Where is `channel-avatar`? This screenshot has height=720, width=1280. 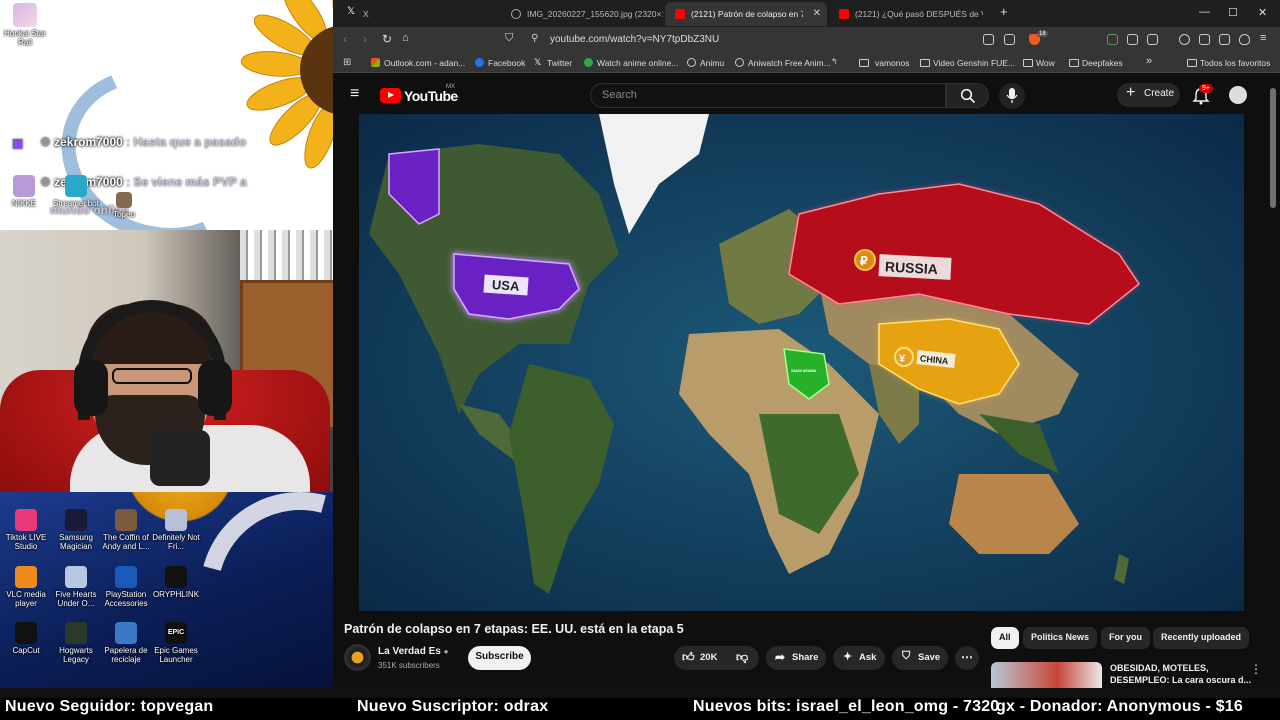 channel-avatar is located at coordinates (357, 657).